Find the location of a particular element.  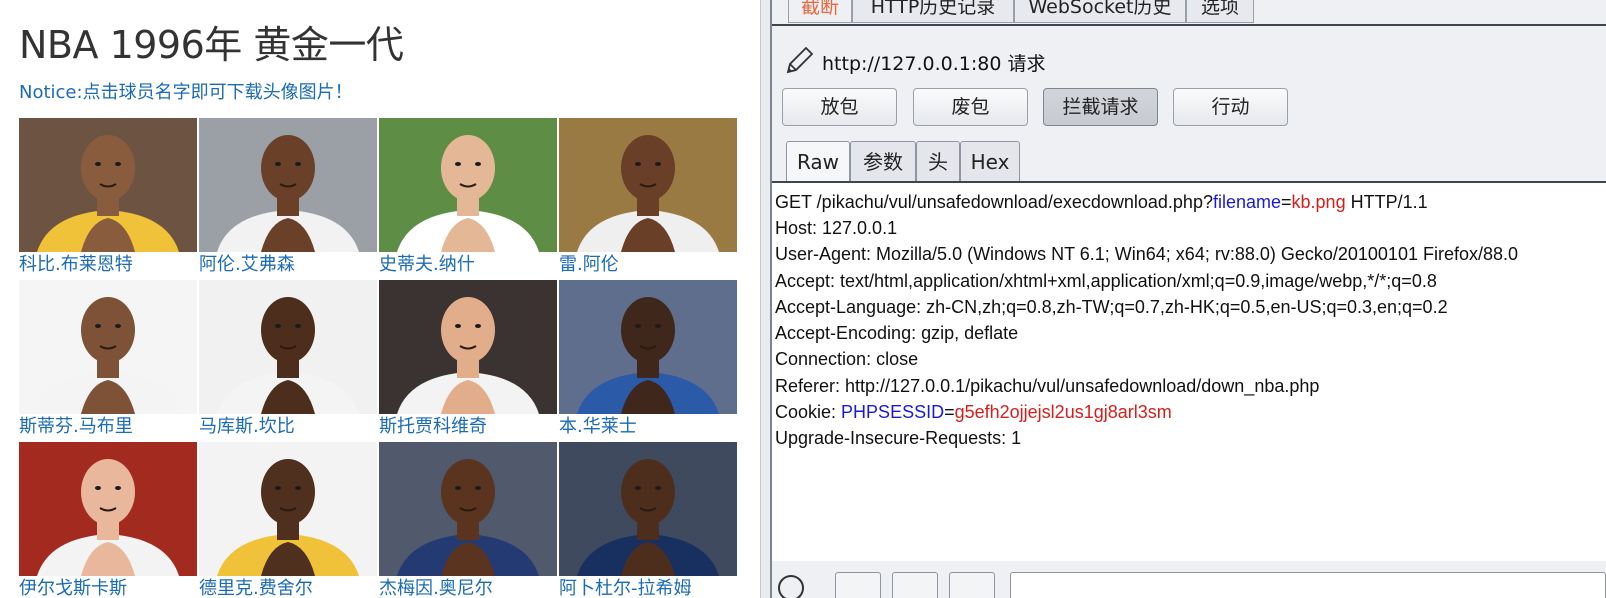

tab-raw: Raw is located at coordinates (818, 161).